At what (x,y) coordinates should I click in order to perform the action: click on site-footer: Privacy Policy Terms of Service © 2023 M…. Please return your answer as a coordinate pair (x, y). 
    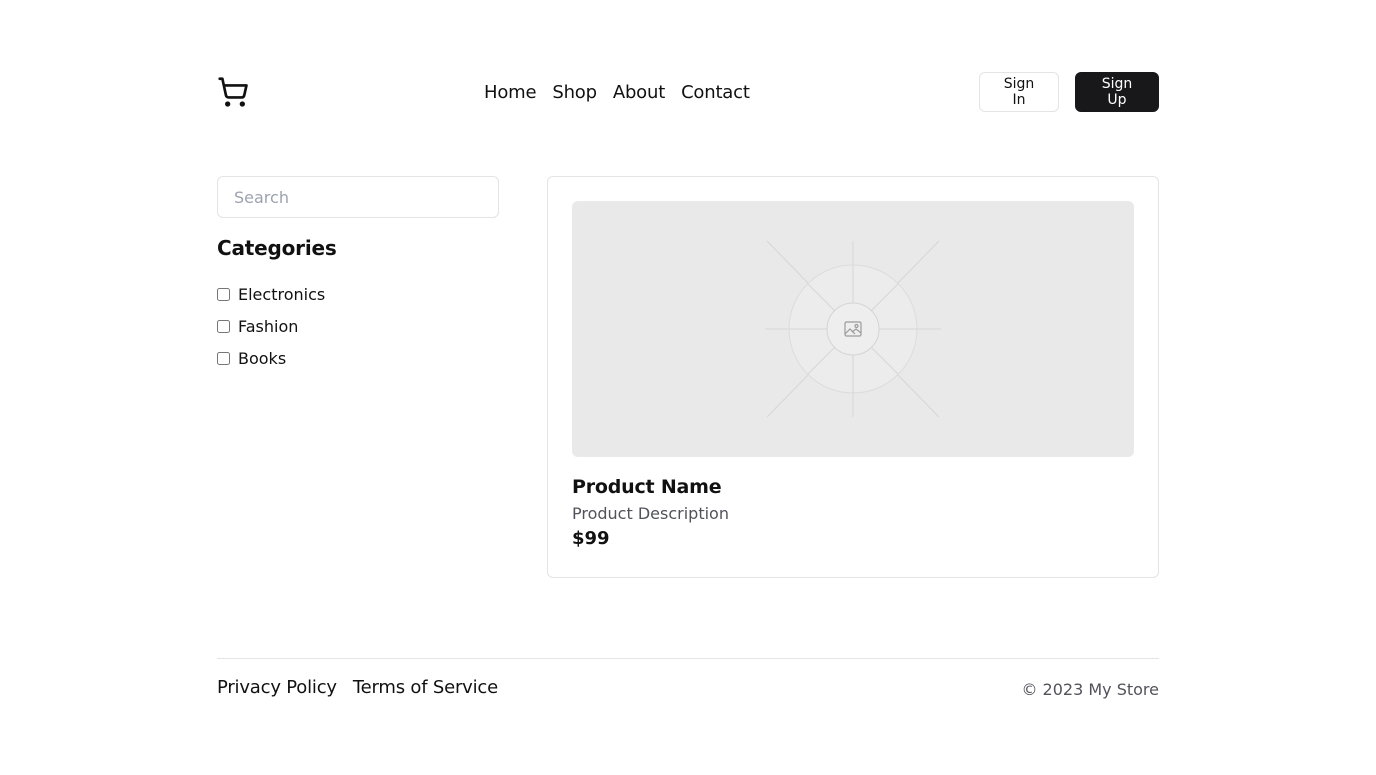
    Looking at the image, I should click on (688, 688).